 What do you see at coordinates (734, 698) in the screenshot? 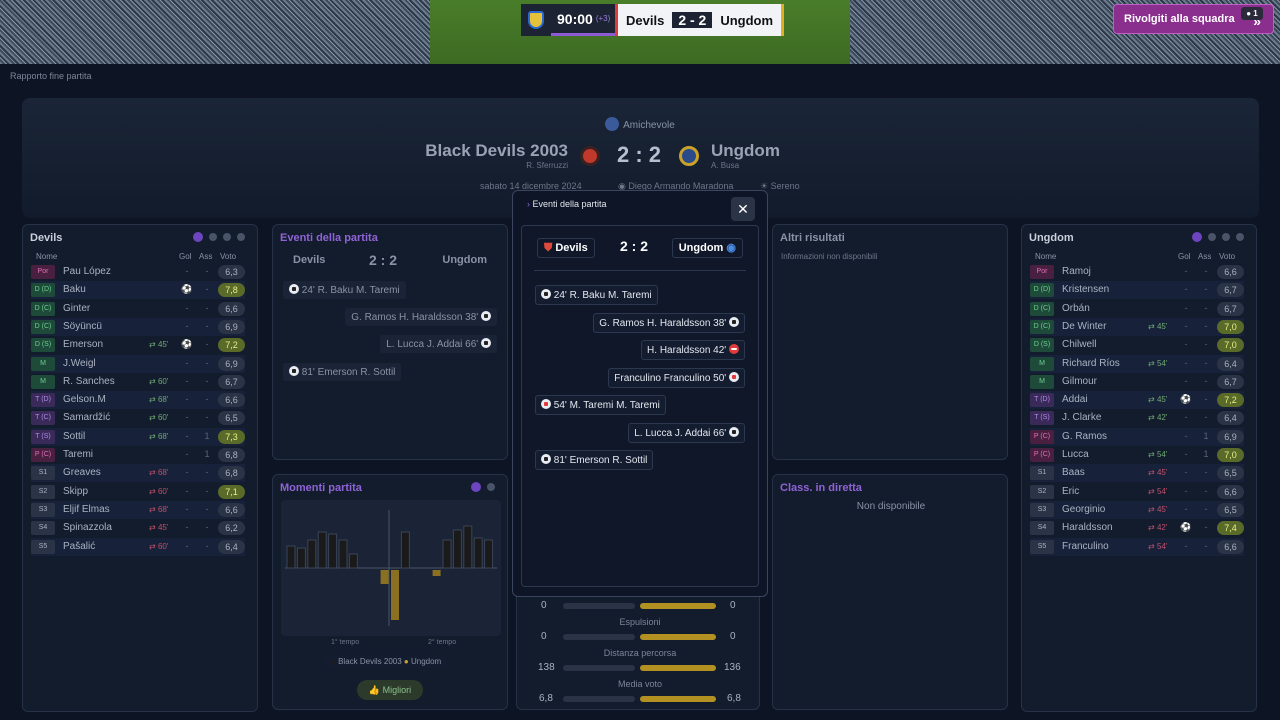
I see `stat-away: 6,8` at bounding box center [734, 698].